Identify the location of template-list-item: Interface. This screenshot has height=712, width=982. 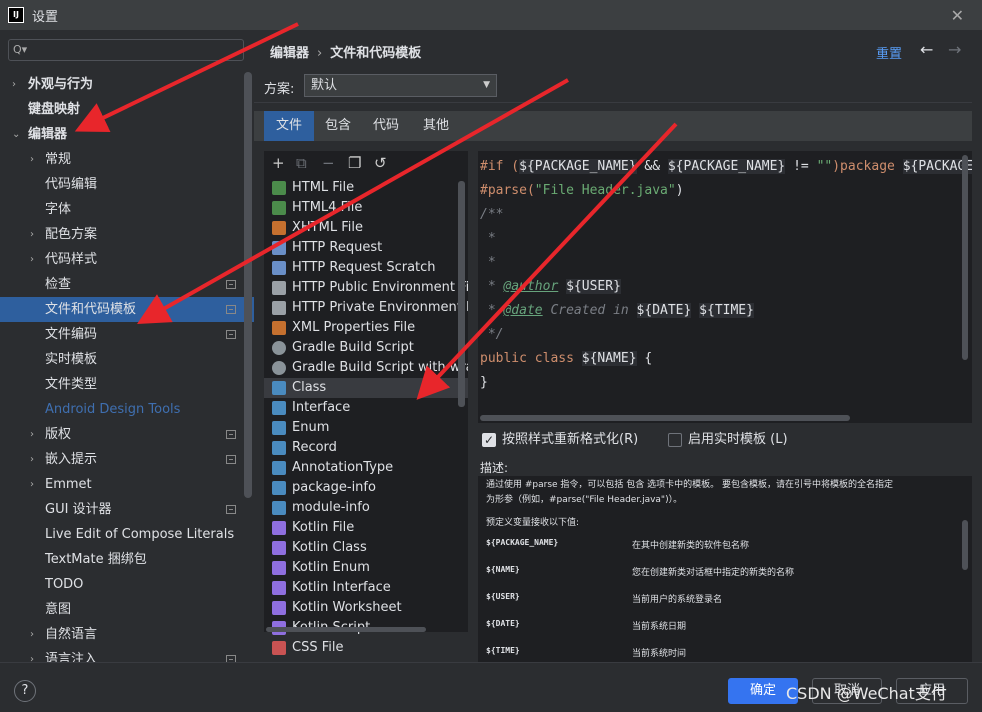
(366, 408).